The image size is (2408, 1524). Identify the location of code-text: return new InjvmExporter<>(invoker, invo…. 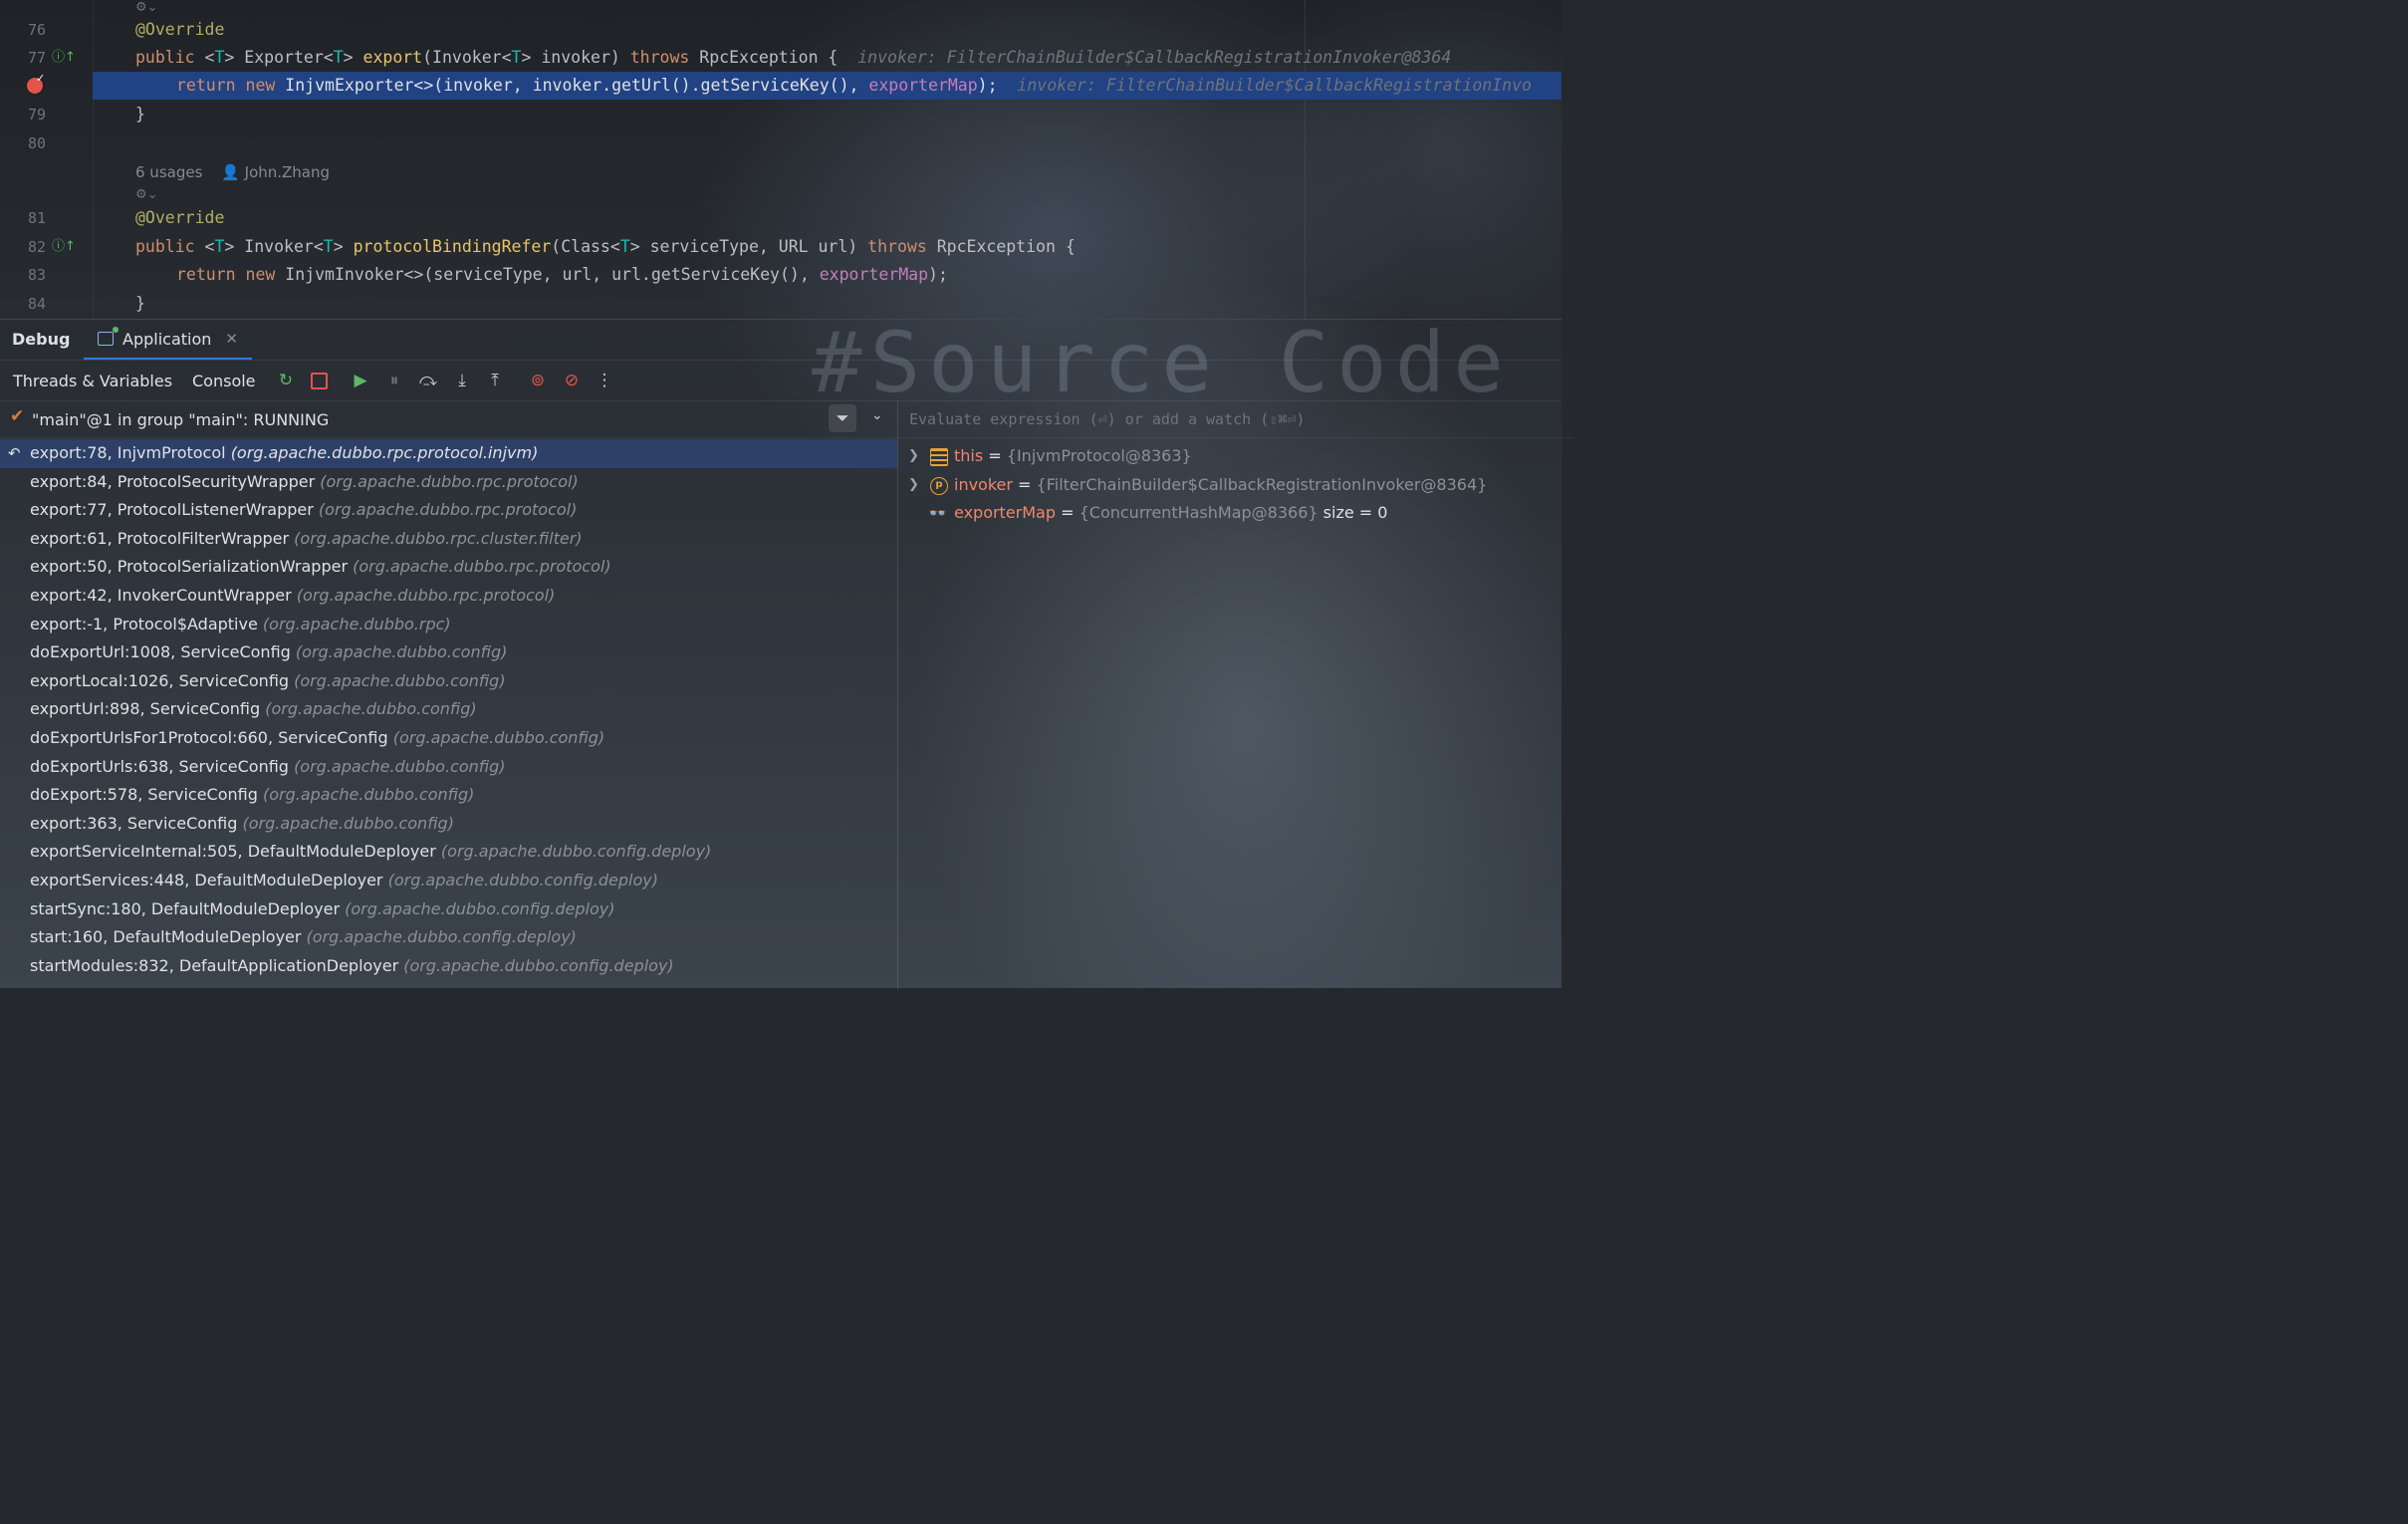
(854, 85).